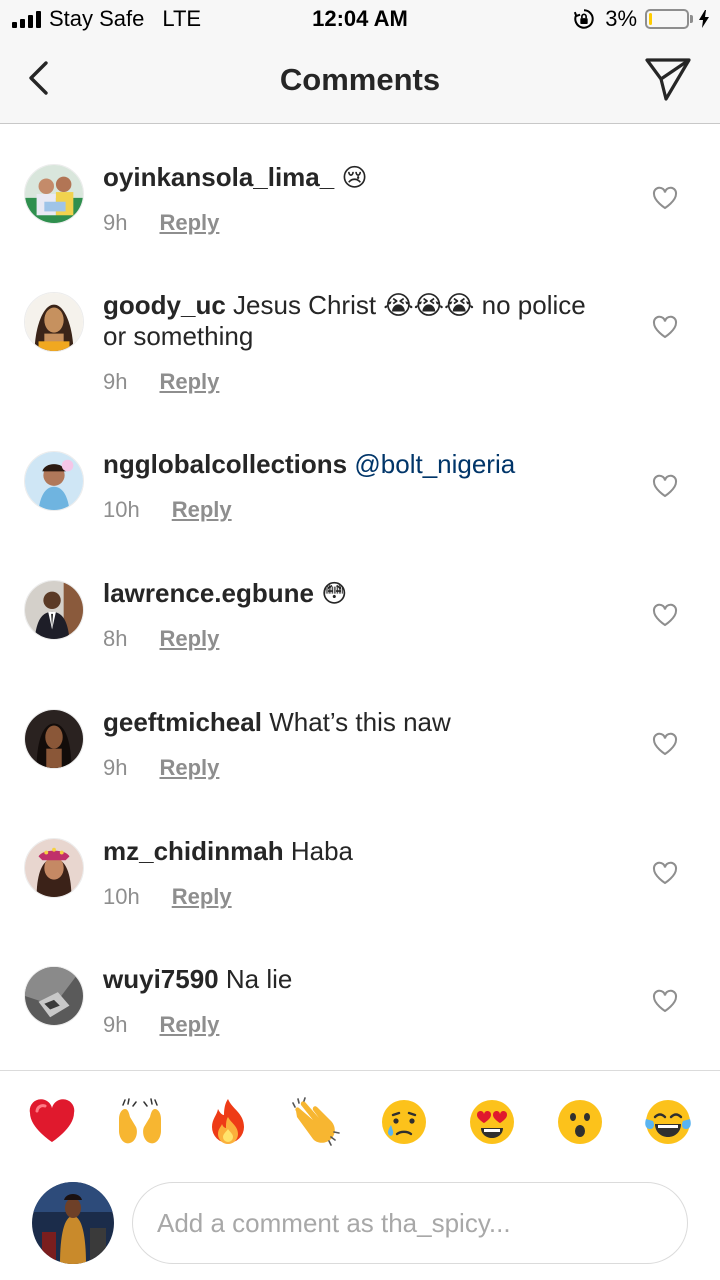  Describe the element at coordinates (704, 19) in the screenshot. I see `charging-bolt-icon` at that location.